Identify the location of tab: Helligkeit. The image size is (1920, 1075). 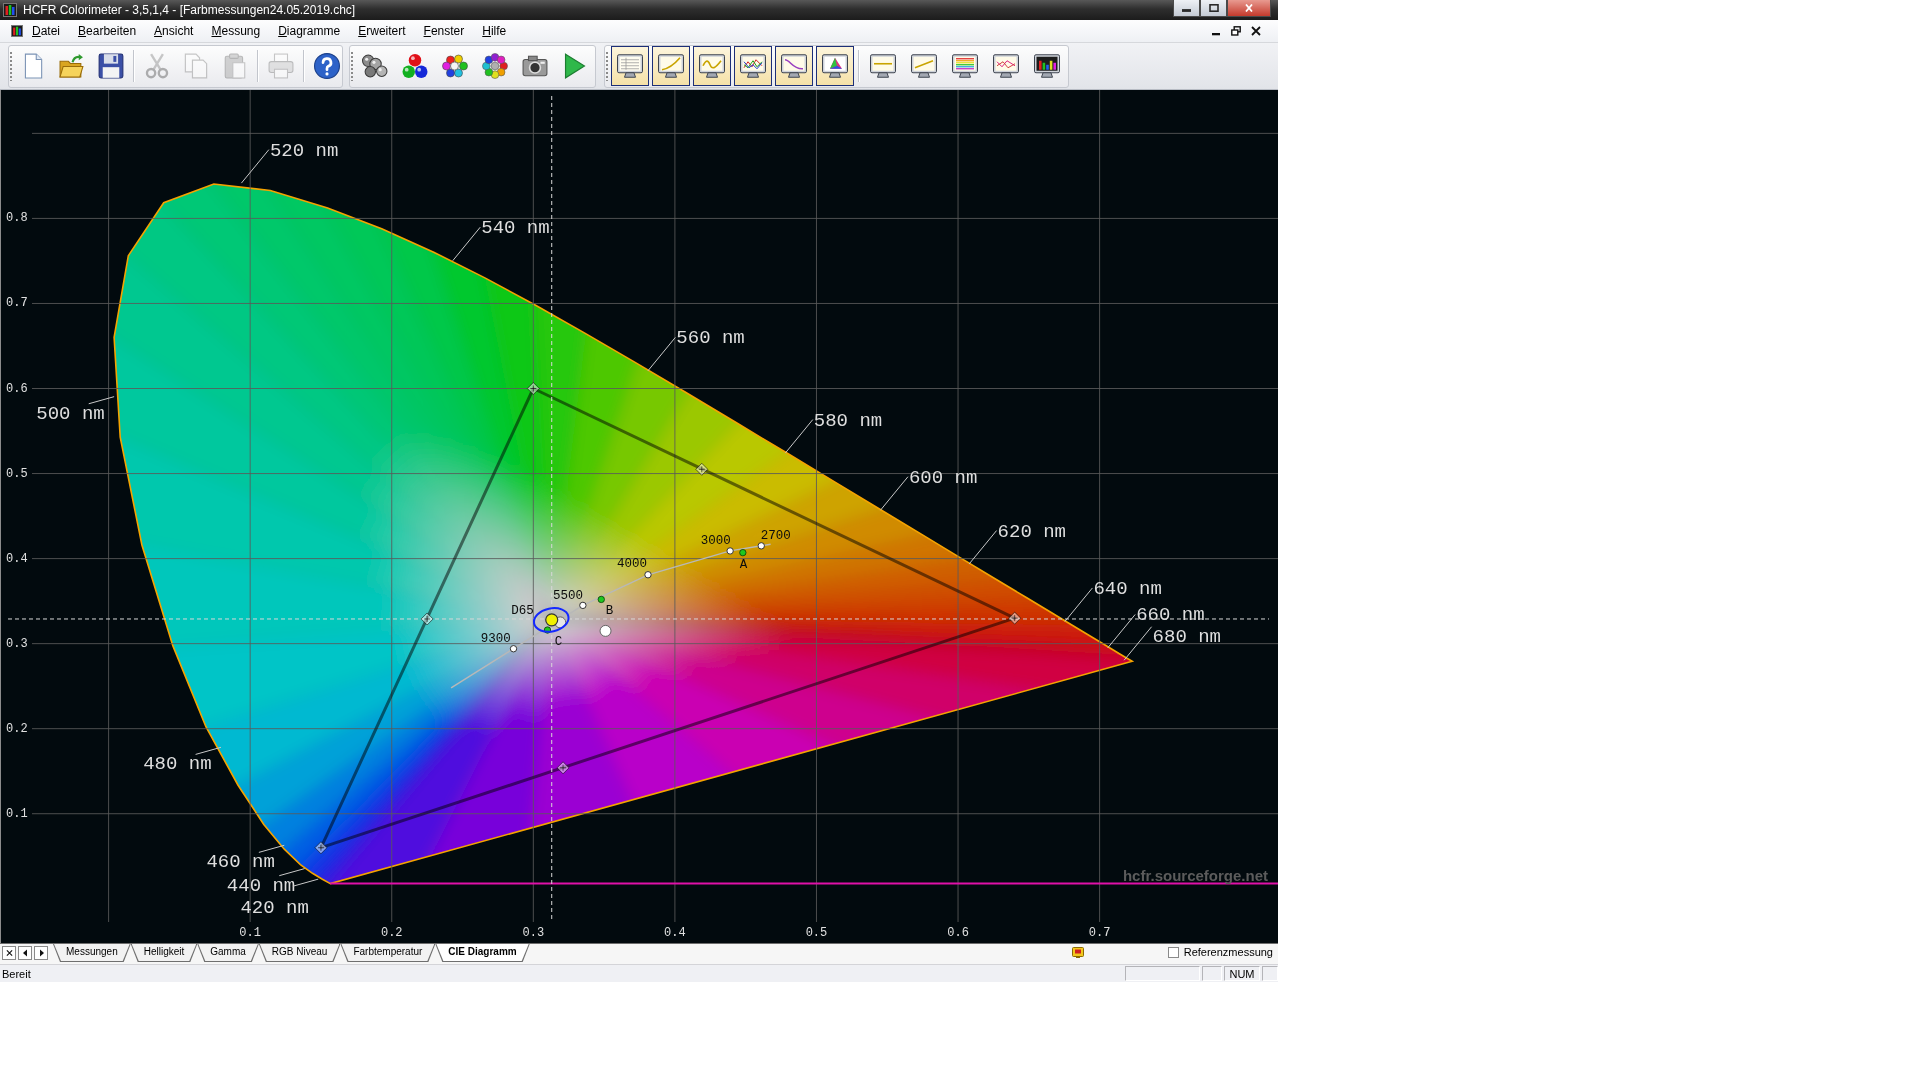
(164, 953).